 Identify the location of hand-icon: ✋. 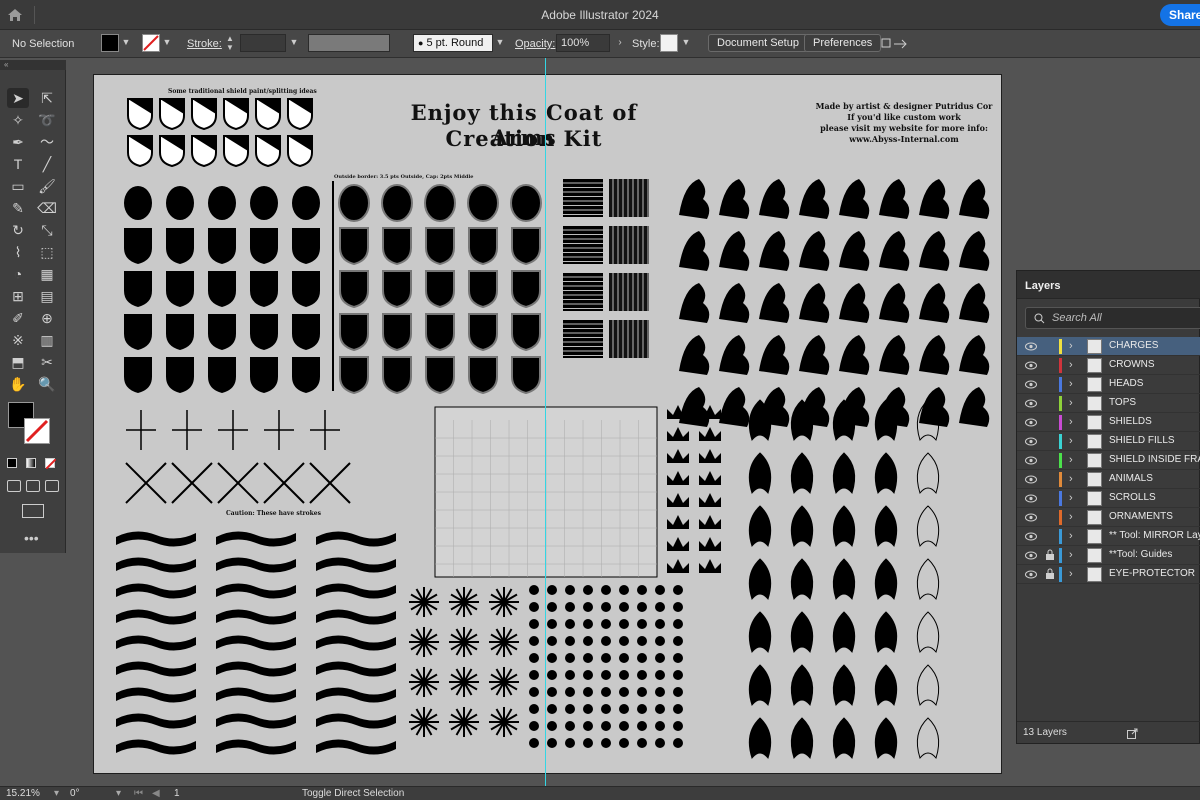
(18, 384).